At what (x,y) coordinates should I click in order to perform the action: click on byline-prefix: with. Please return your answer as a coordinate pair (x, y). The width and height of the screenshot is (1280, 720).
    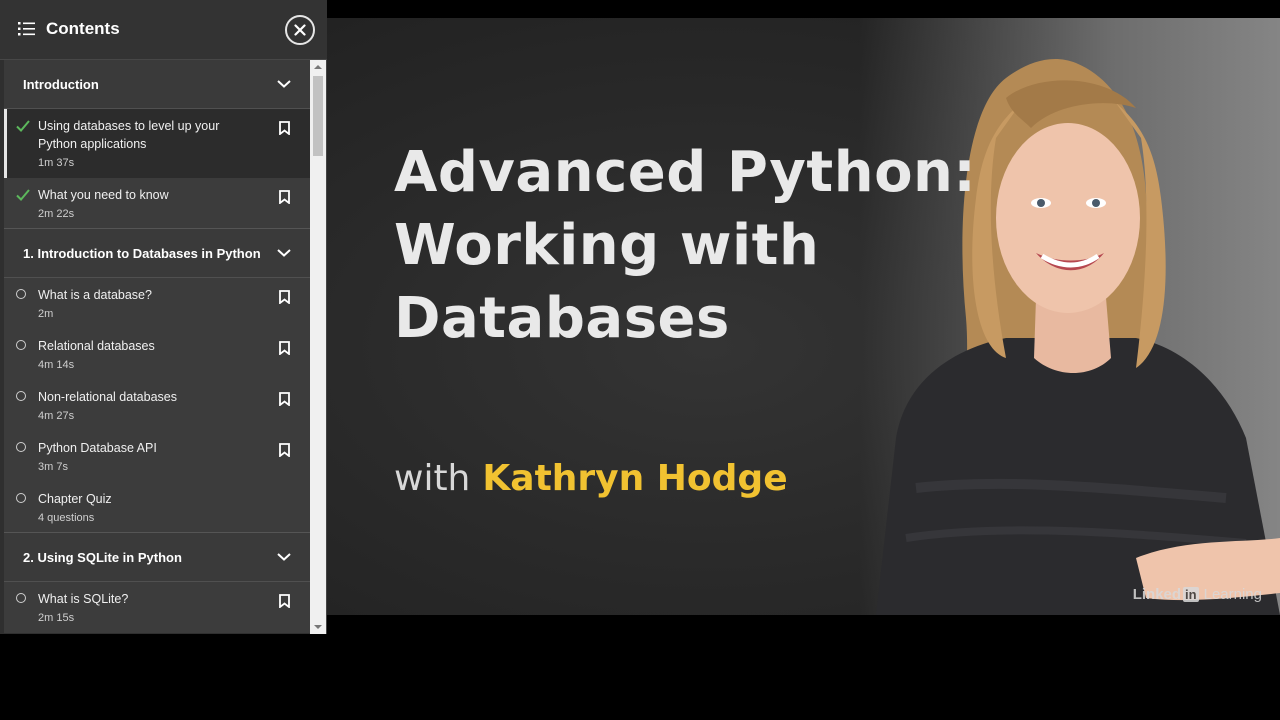
    Looking at the image, I should click on (432, 478).